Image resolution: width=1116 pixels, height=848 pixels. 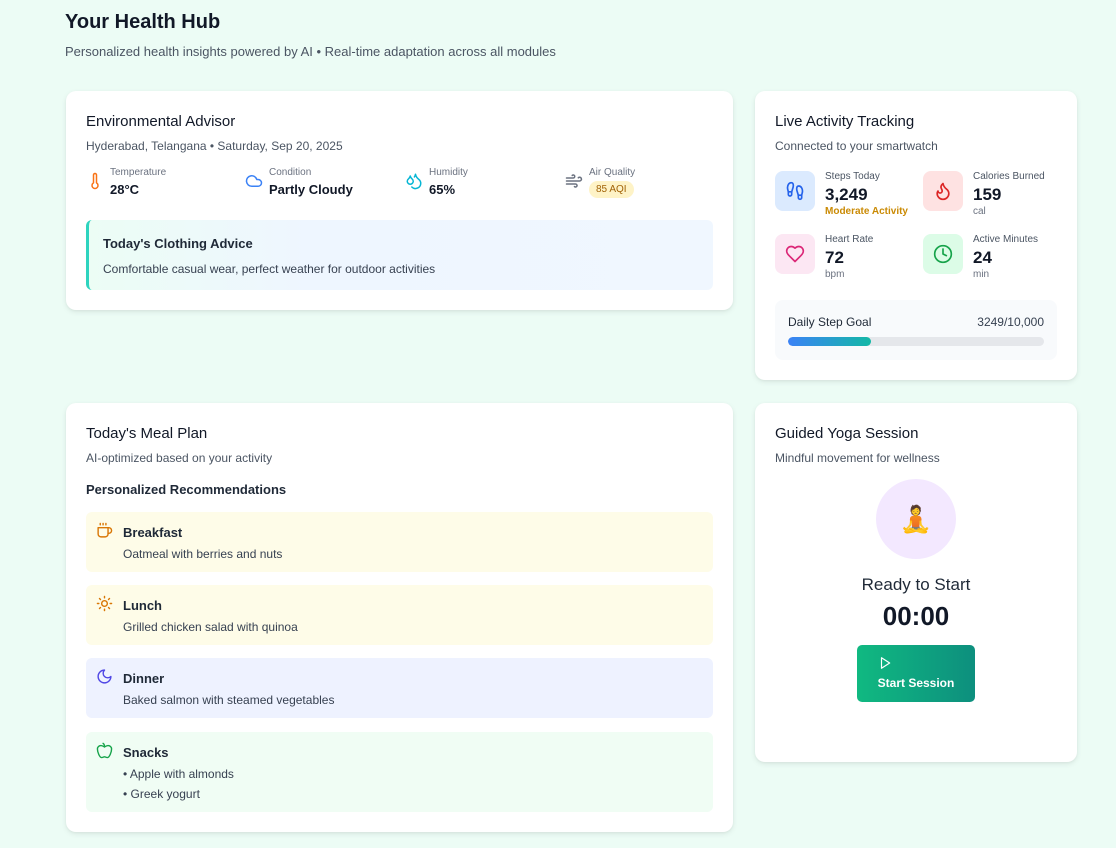 What do you see at coordinates (943, 191) in the screenshot?
I see `flame-icon` at bounding box center [943, 191].